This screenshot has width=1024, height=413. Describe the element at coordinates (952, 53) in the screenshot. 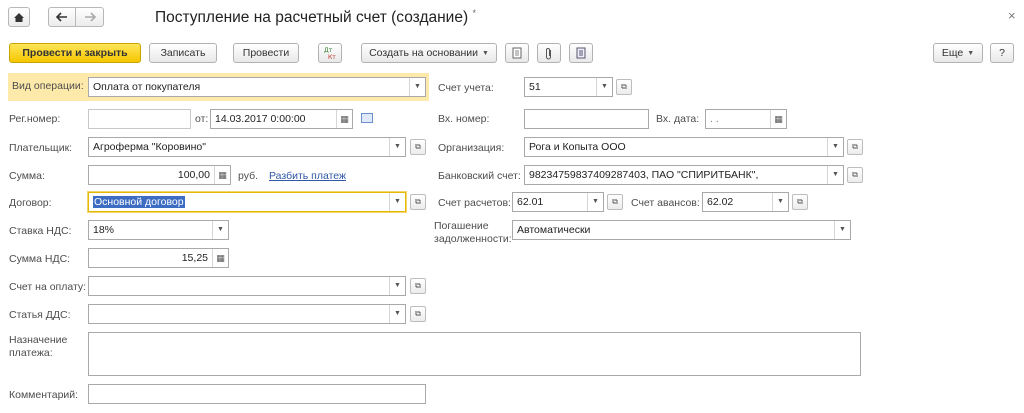

I see `more-label: Еще` at that location.